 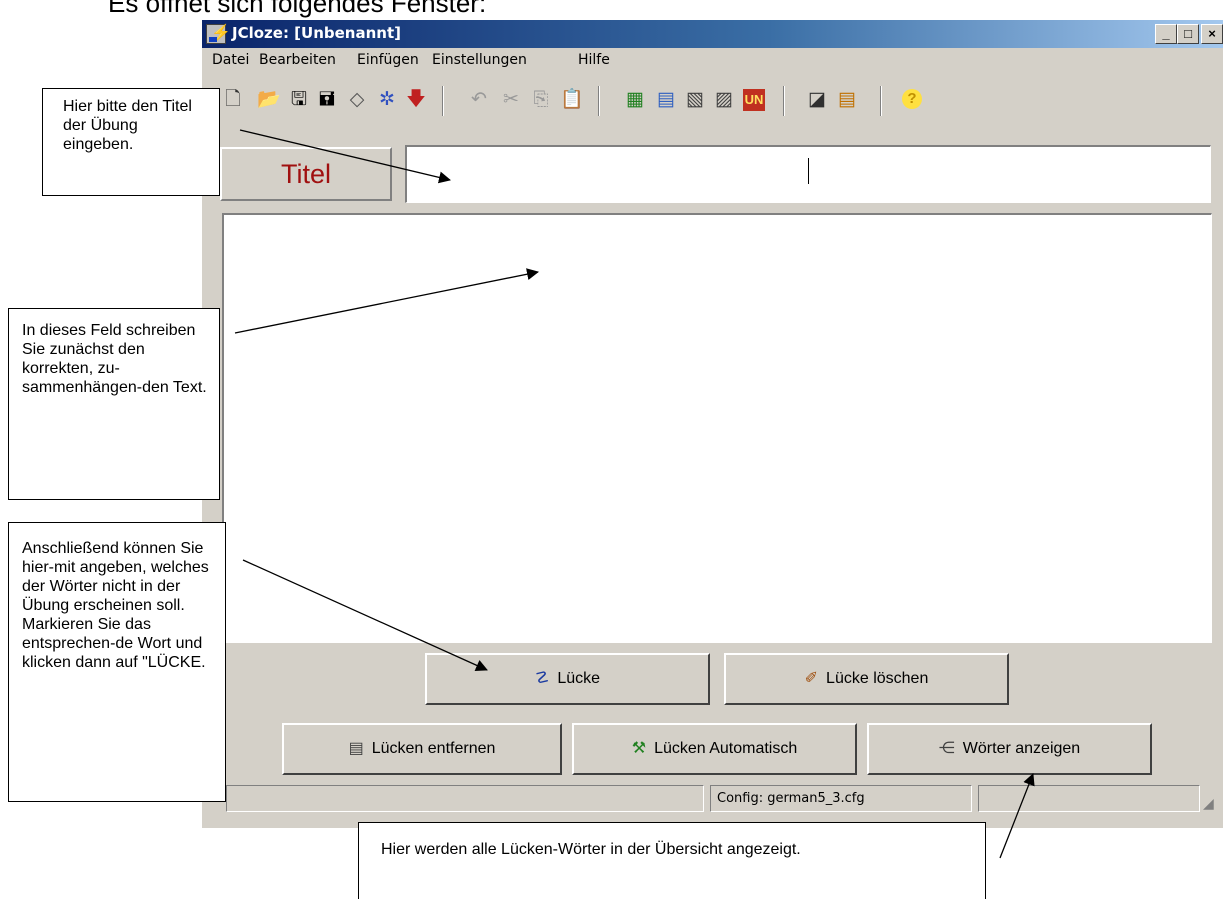 I want to click on arrow-words, so click(x=1017, y=816).